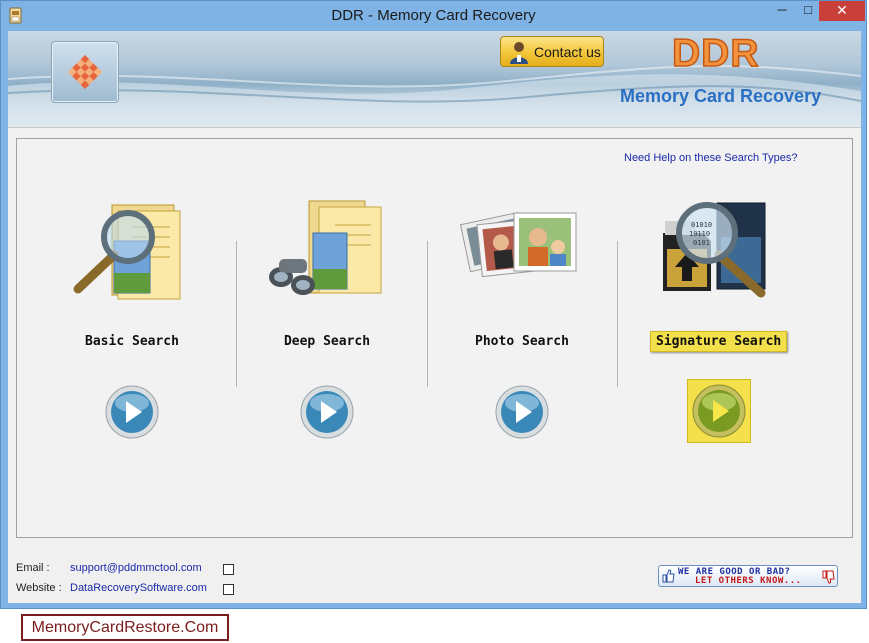 The height and width of the screenshot is (643, 869). I want to click on svg-text: 01010, so click(701, 225).